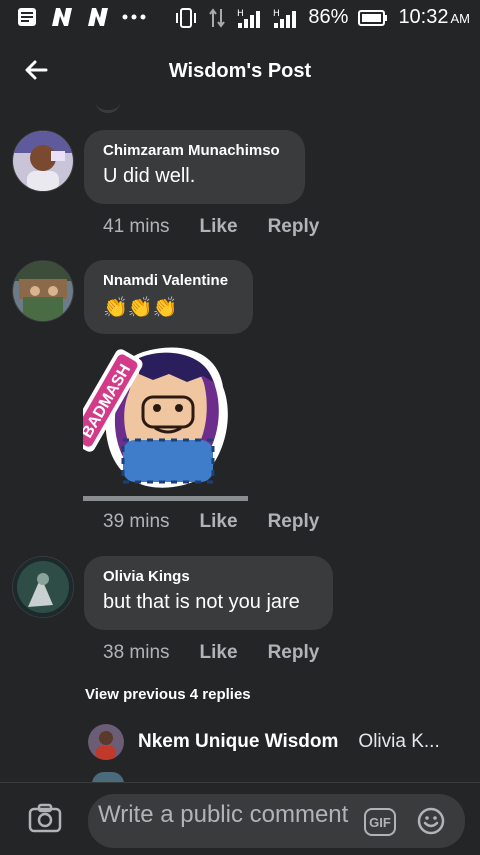 This screenshot has width=480, height=855. I want to click on more-dots-icon, so click(134, 17).